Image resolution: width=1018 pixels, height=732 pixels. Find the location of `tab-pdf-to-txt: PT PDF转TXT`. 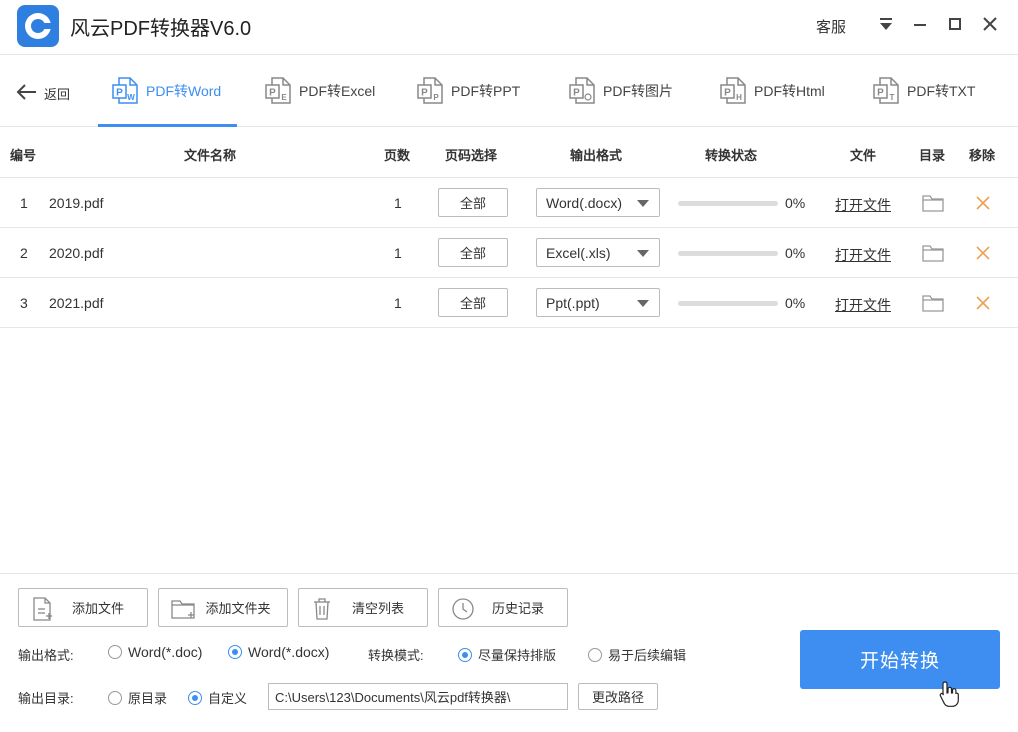

tab-pdf-to-txt: PT PDF转TXT is located at coordinates (924, 91).